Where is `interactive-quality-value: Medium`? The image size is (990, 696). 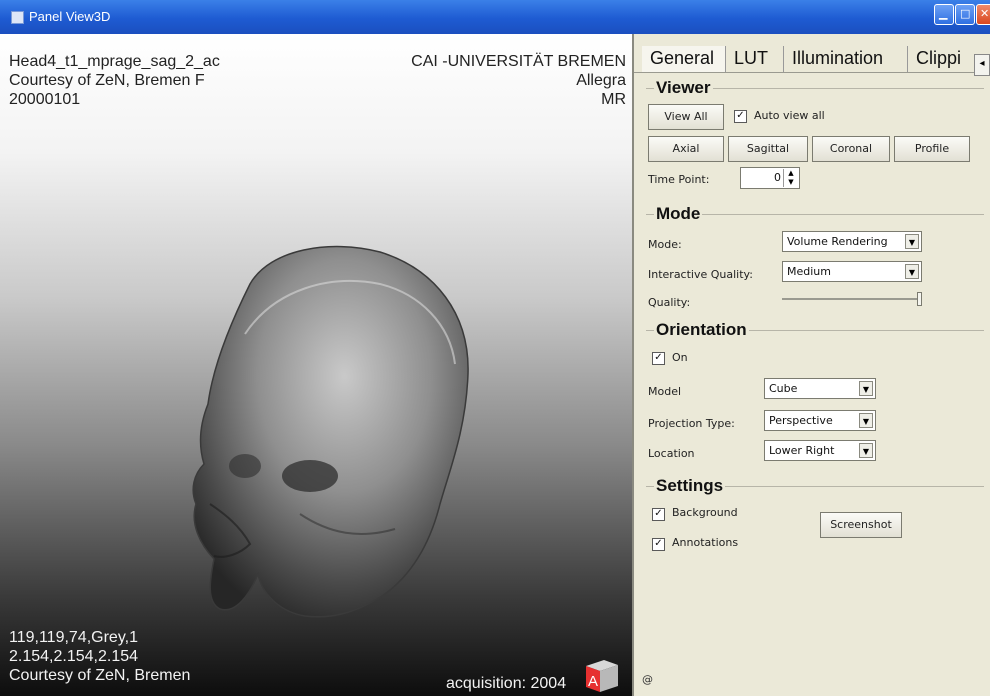 interactive-quality-value: Medium is located at coordinates (809, 271).